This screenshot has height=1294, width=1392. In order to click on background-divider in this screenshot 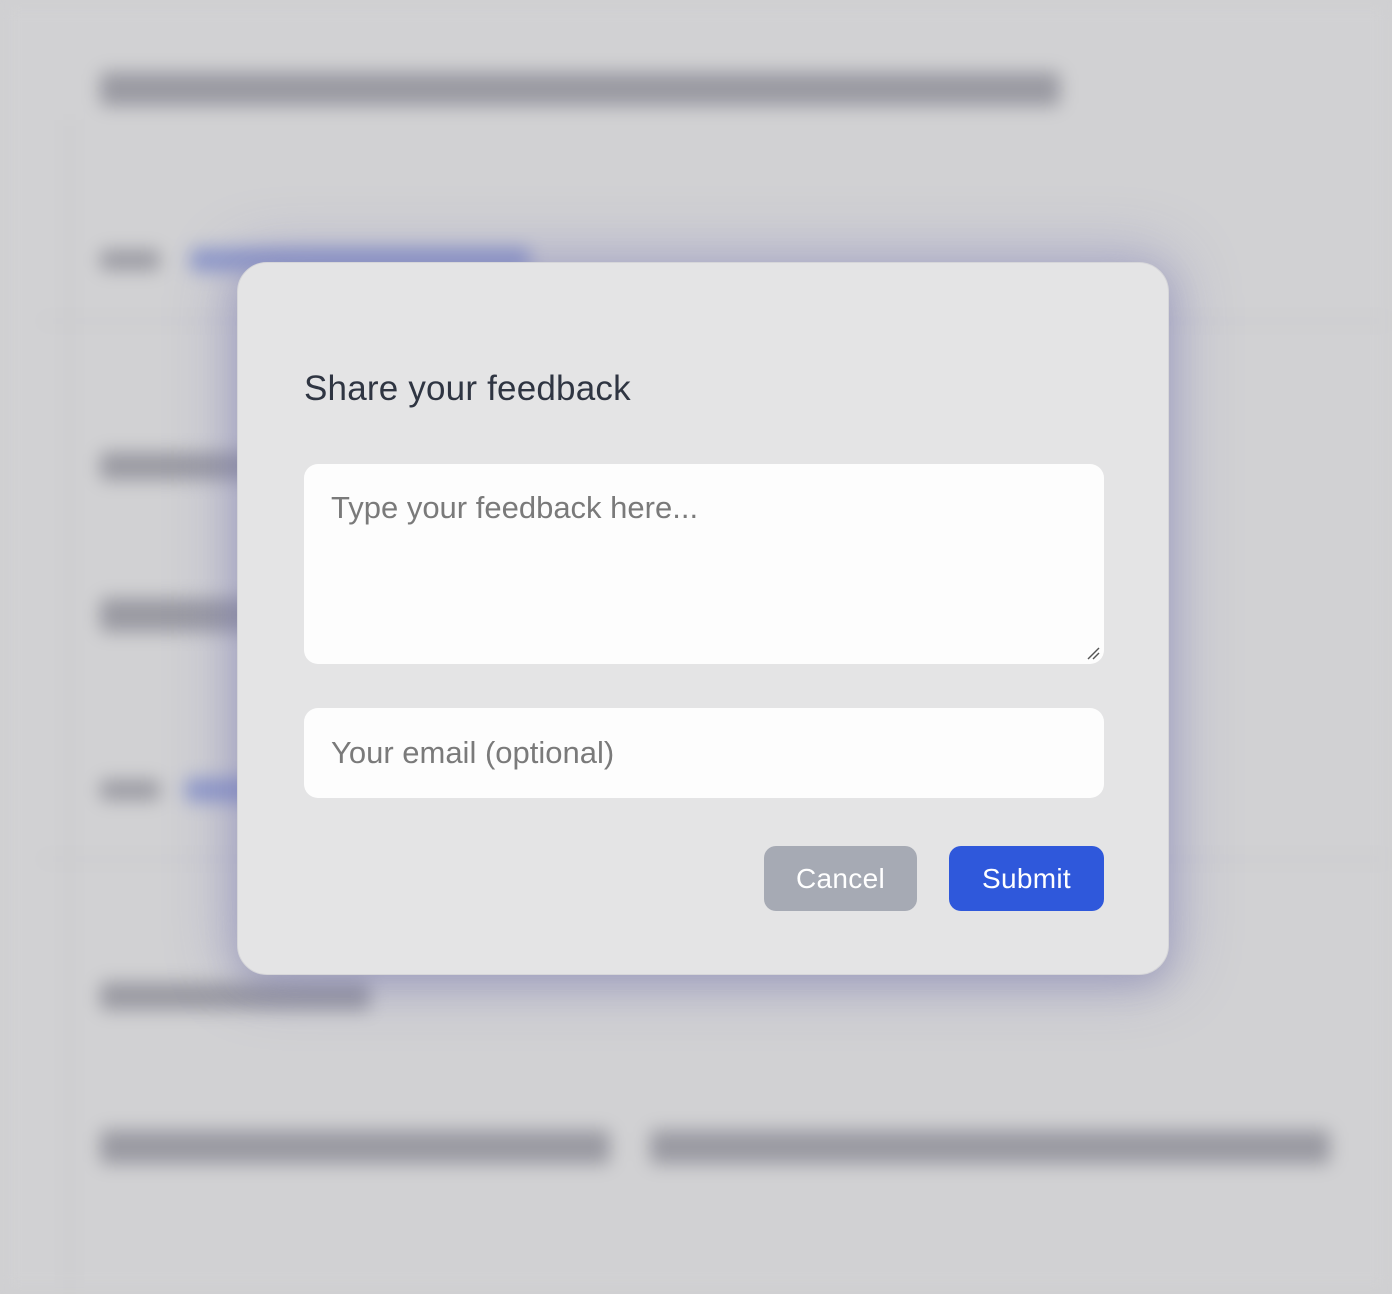, I will do `click(69, 707)`.